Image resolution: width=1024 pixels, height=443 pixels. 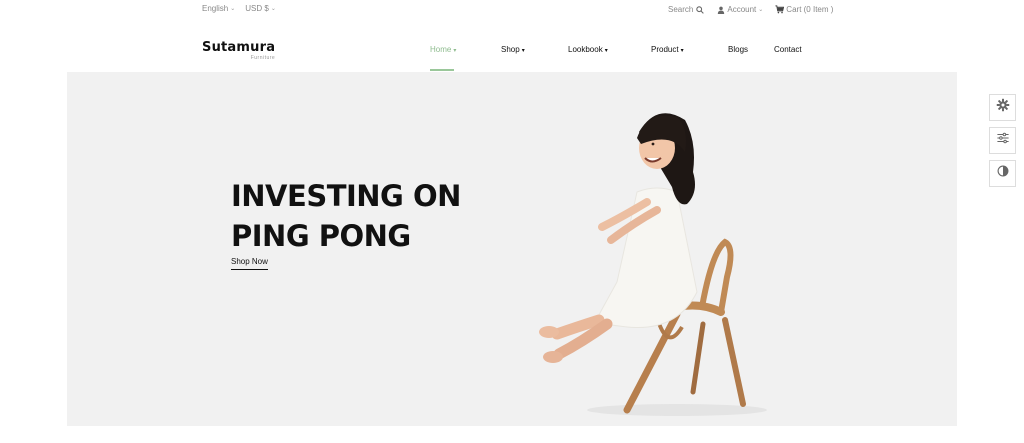 What do you see at coordinates (442, 70) in the screenshot?
I see `active-nav-underline` at bounding box center [442, 70].